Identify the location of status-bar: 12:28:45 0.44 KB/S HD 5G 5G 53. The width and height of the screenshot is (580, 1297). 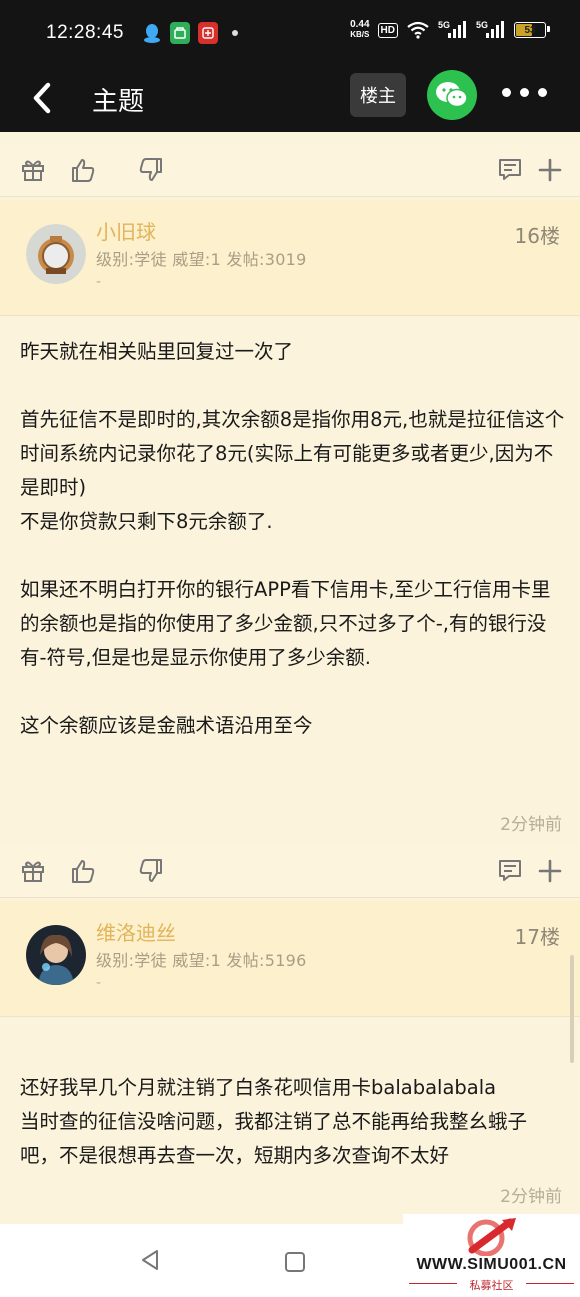
(290, 33).